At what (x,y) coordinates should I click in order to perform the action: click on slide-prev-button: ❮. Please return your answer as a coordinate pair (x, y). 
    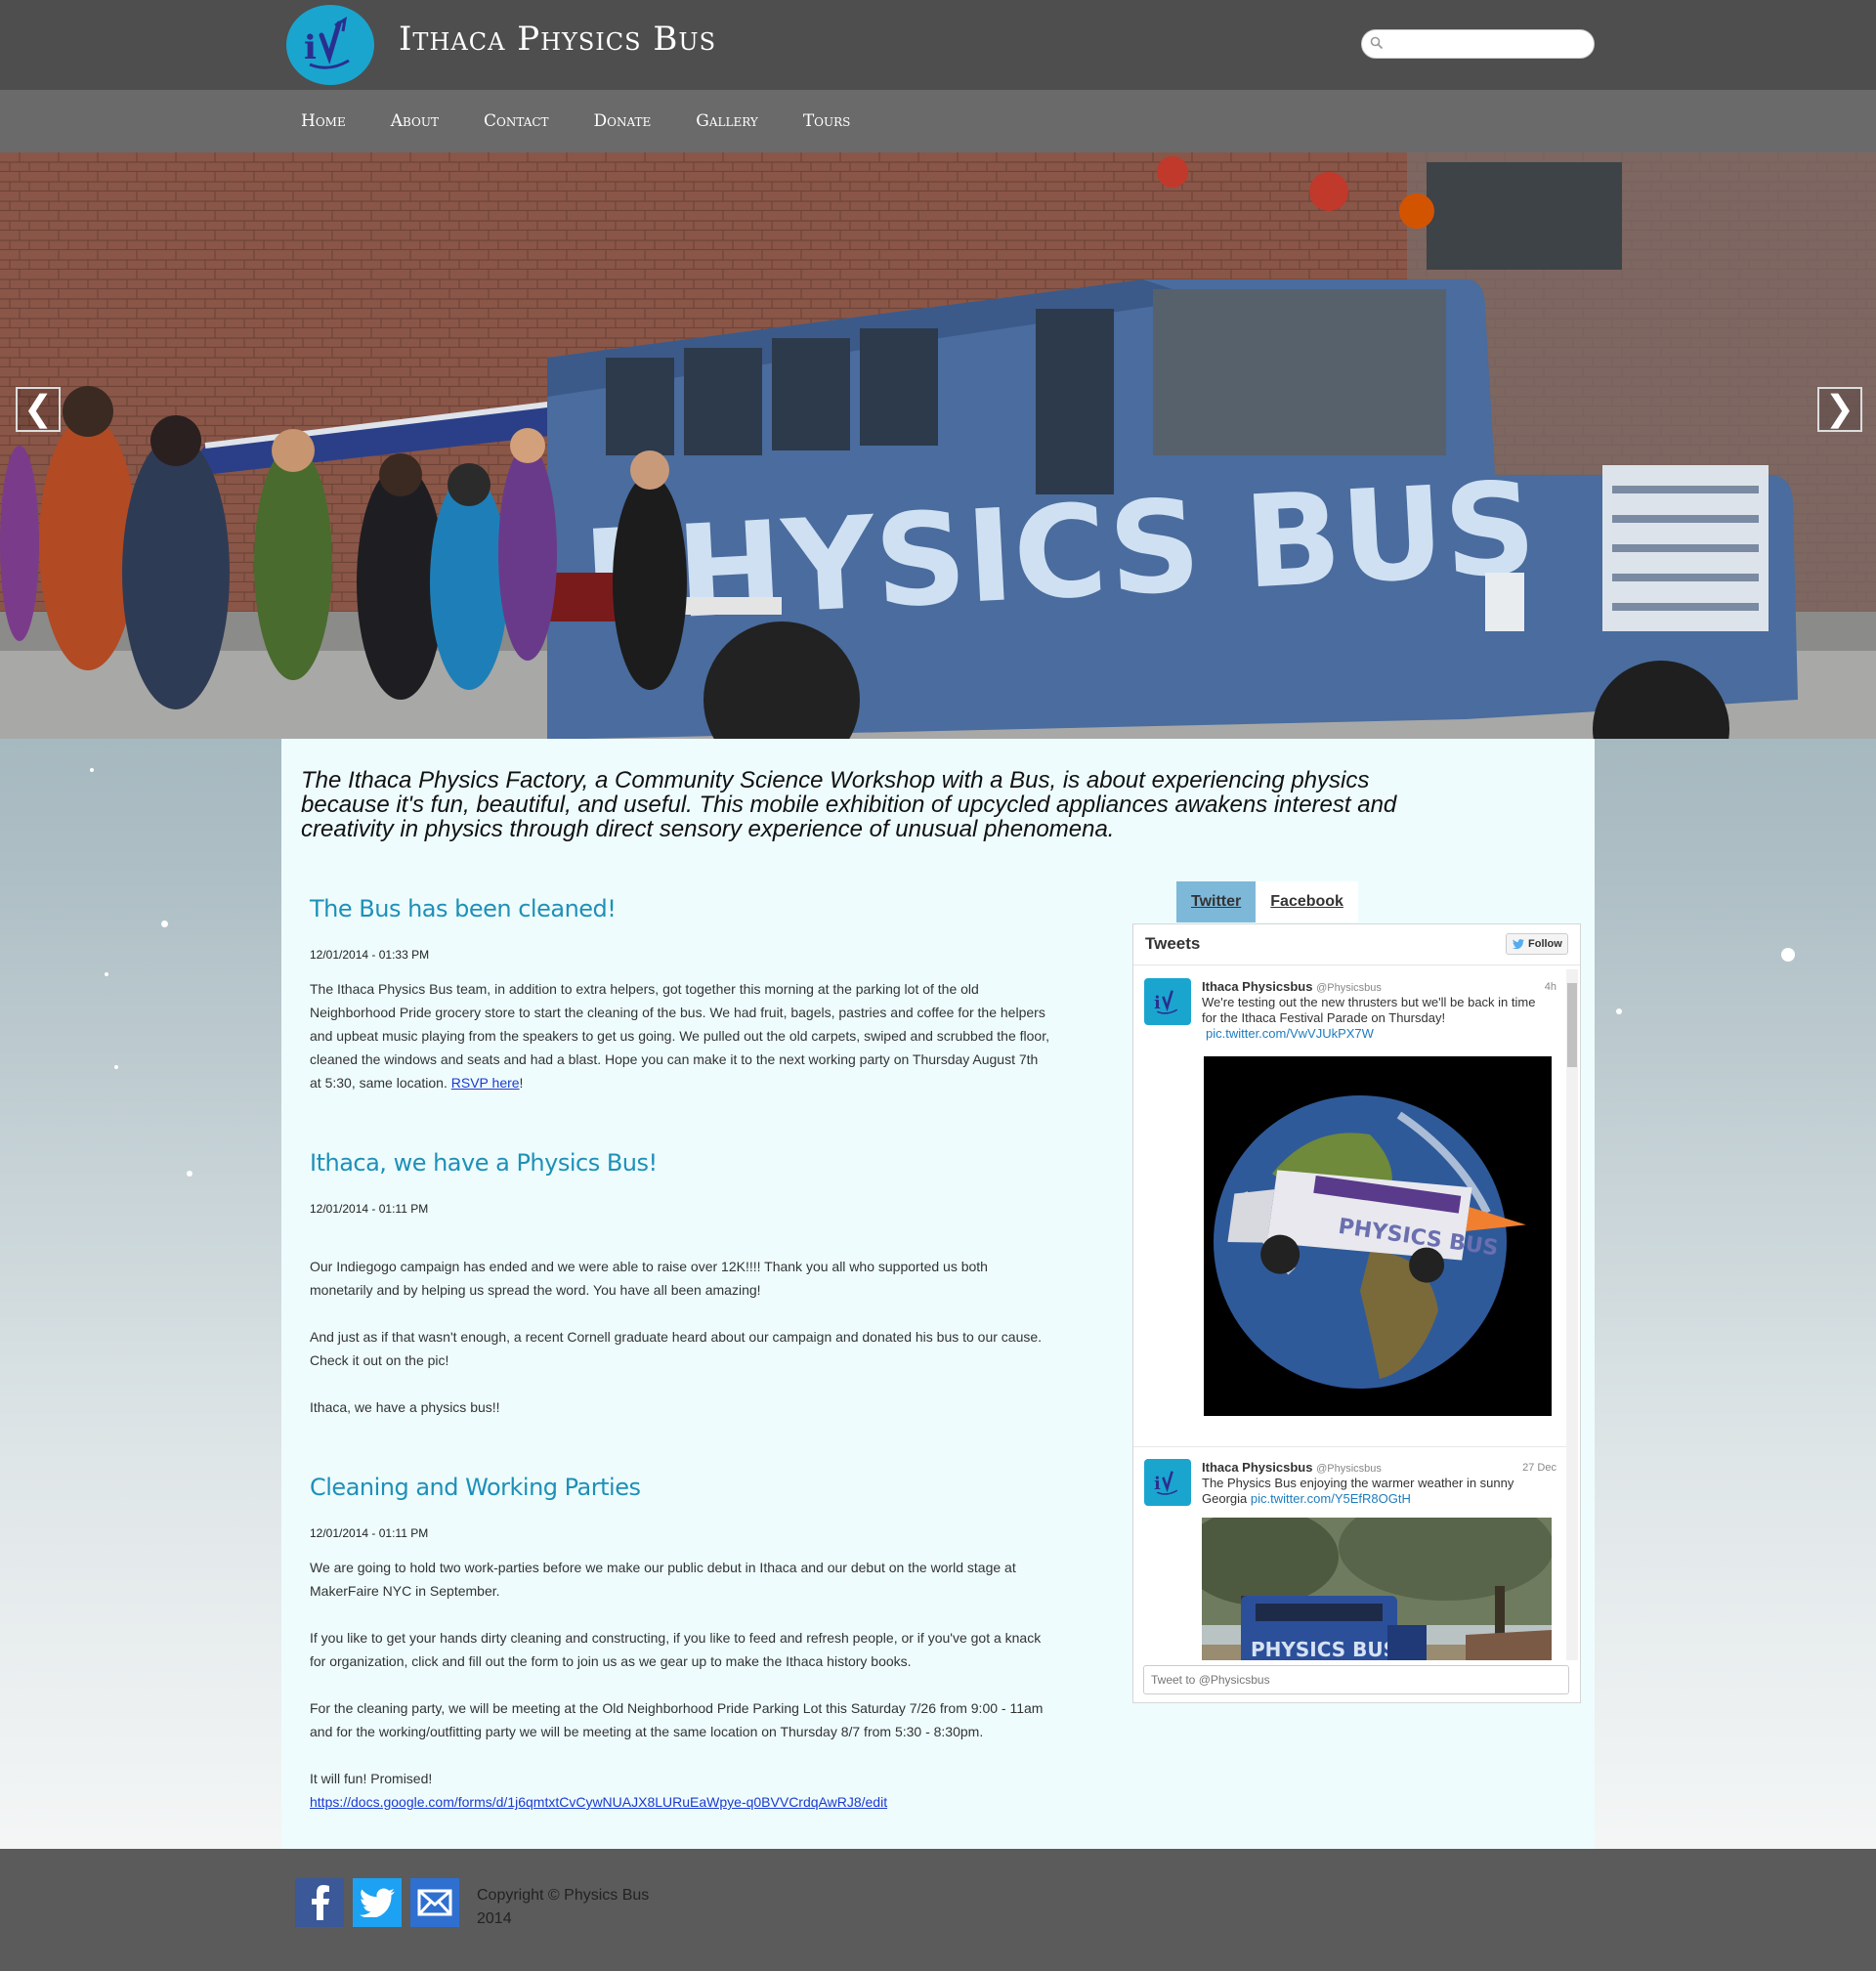
    Looking at the image, I should click on (38, 409).